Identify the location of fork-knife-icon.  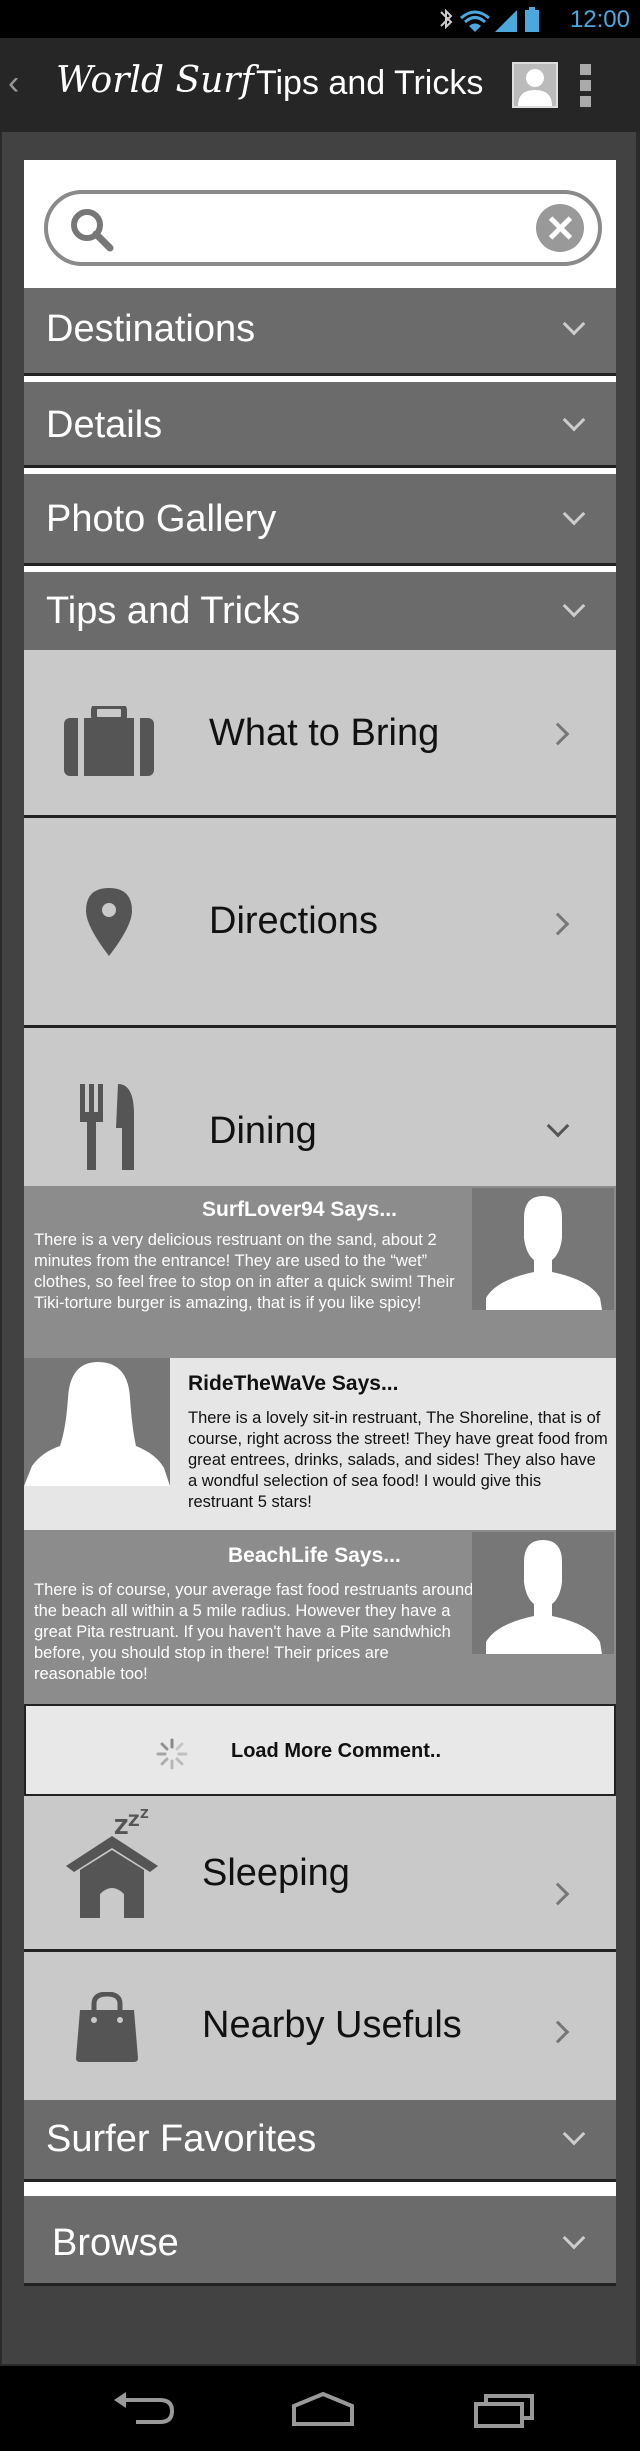
(107, 1127).